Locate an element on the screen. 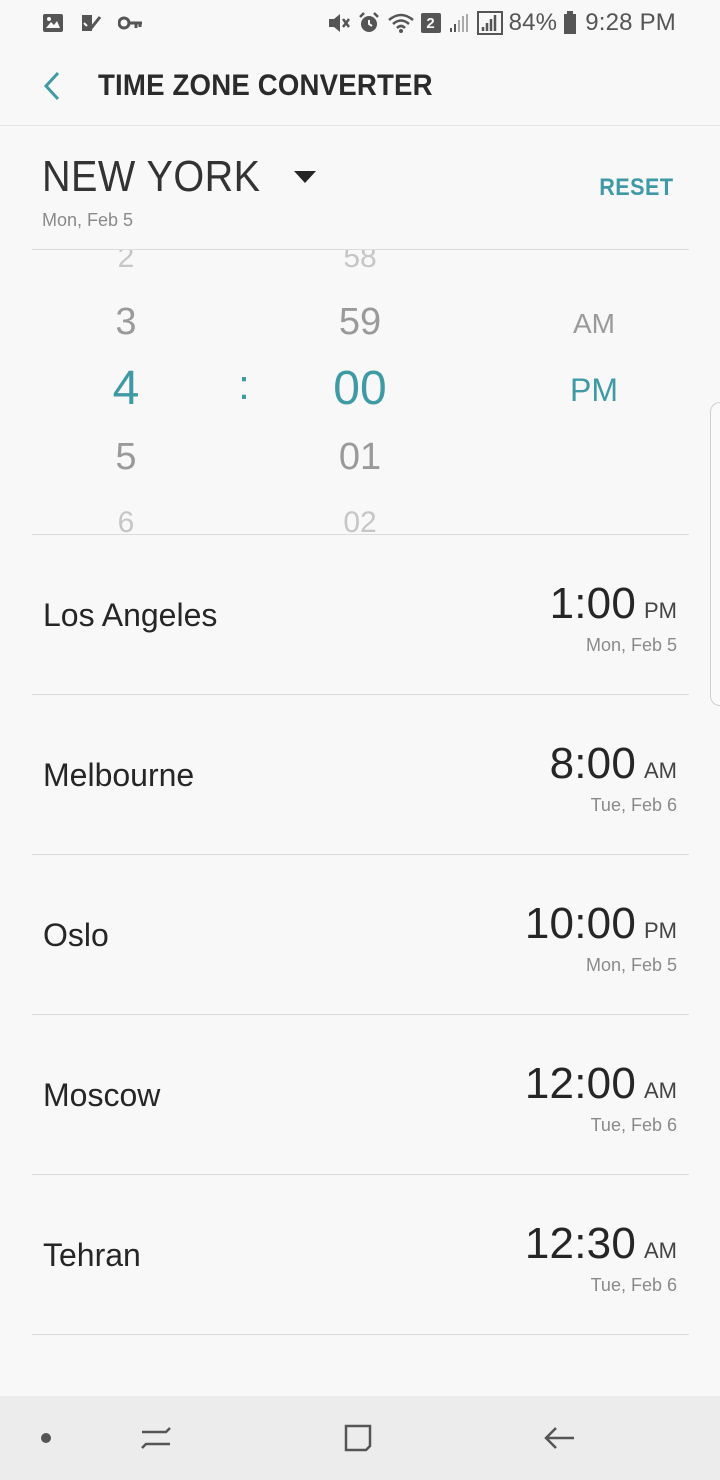 Image resolution: width=720 pixels, height=1480 pixels. battery-percent: 84% is located at coordinates (533, 22).